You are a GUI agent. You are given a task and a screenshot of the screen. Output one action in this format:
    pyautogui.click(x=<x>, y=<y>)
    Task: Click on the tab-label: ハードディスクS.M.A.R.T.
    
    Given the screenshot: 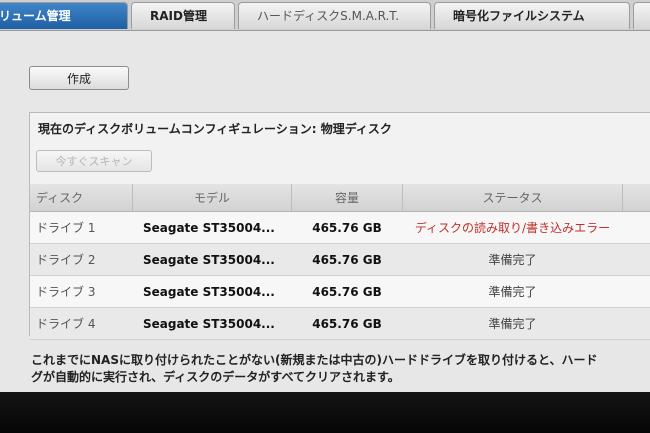 What is the action you would take?
    pyautogui.click(x=328, y=16)
    